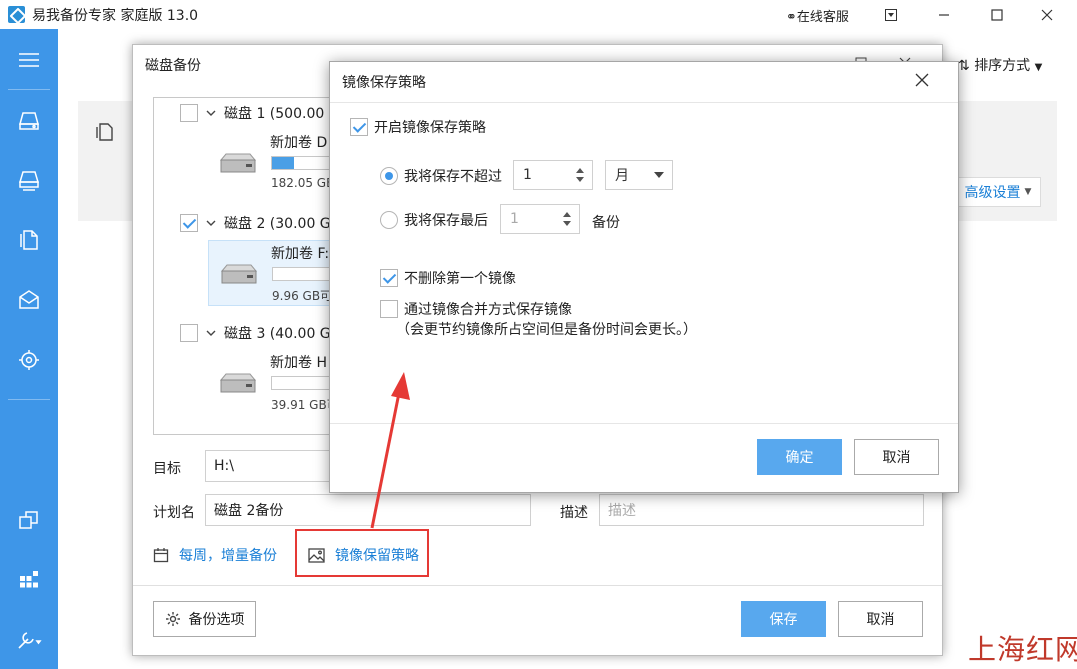 This screenshot has width=1077, height=669. Describe the element at coordinates (964, 66) in the screenshot. I see `sort-icon: ⇅` at that location.